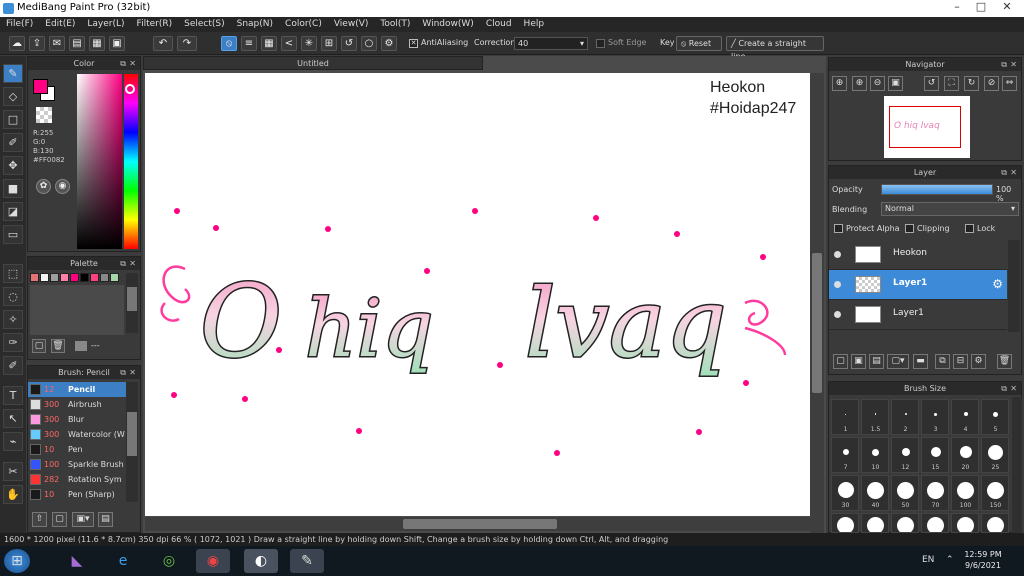 The image size is (1024, 576). What do you see at coordinates (59, 519) in the screenshot?
I see `new-brush-icon: ▢` at bounding box center [59, 519].